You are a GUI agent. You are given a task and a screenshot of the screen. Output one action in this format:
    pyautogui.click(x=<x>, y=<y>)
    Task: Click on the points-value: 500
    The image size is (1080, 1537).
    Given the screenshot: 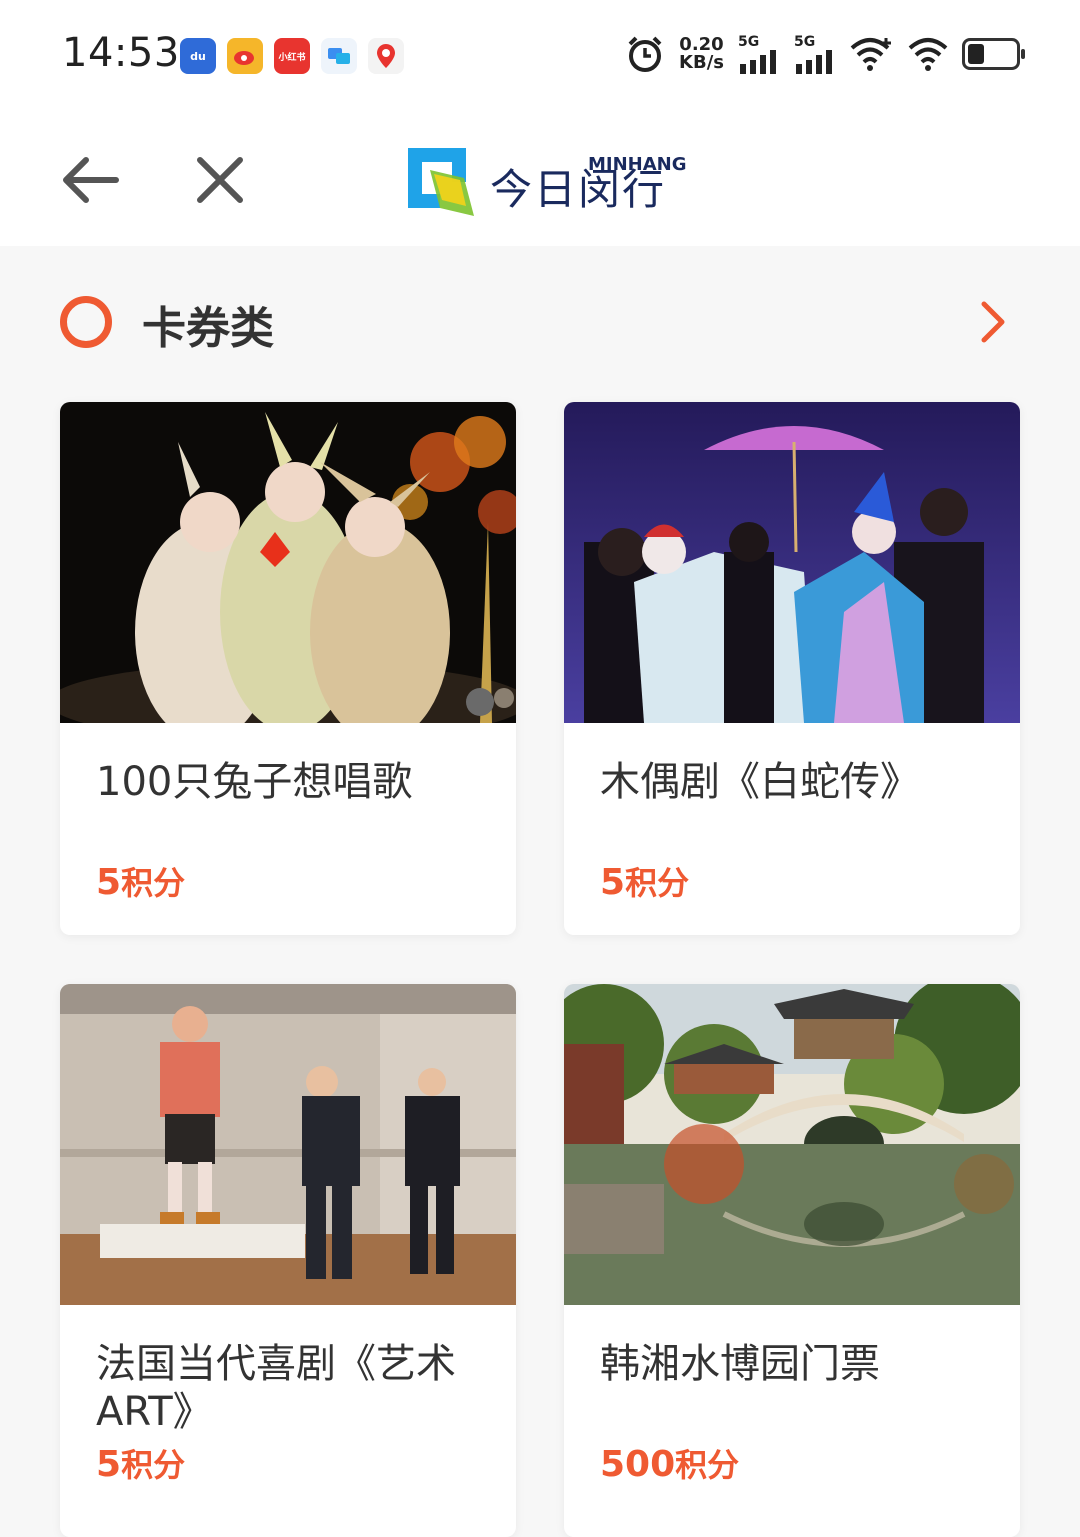 What is the action you would take?
    pyautogui.click(x=638, y=1464)
    